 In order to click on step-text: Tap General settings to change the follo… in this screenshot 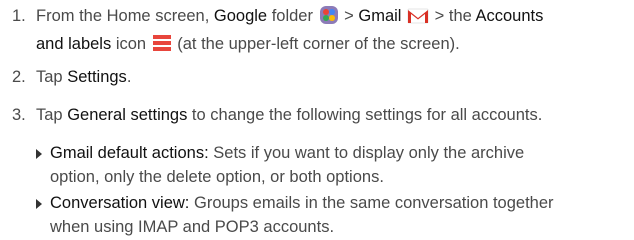, I will do `click(289, 115)`.